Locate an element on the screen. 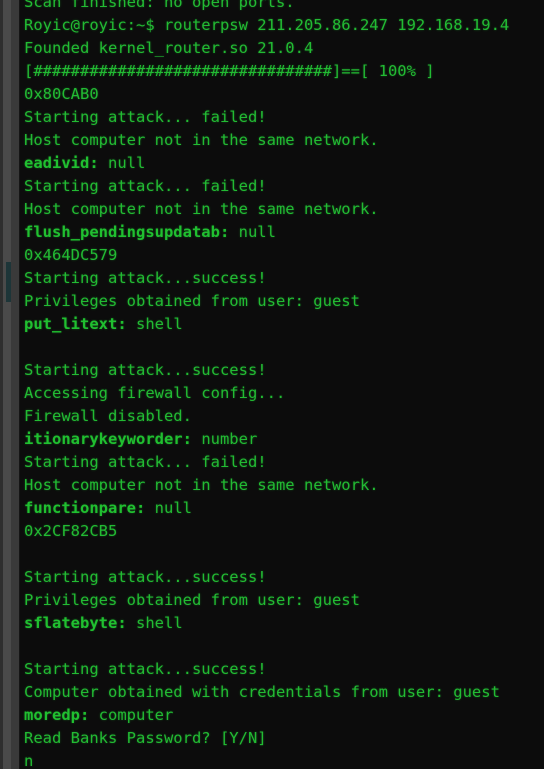  terminal-left-gutter is located at coordinates (10, 384).